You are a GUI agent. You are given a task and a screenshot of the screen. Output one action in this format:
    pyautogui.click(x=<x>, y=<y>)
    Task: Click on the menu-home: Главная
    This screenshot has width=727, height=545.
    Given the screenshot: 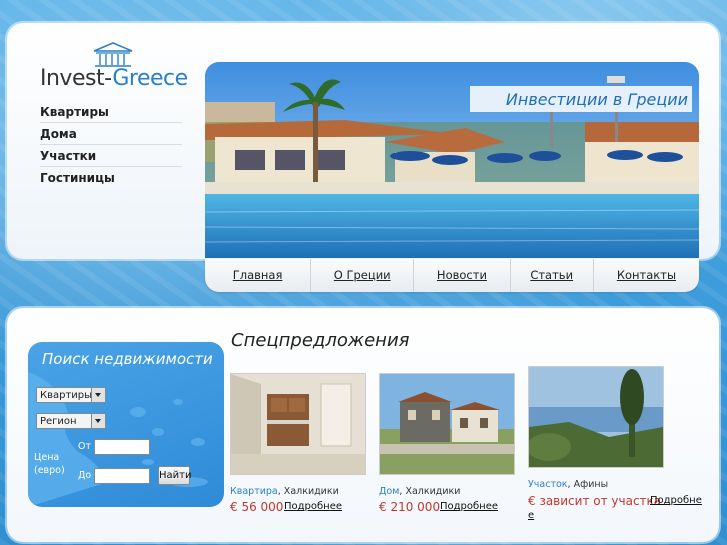 What is the action you would take?
    pyautogui.click(x=258, y=275)
    